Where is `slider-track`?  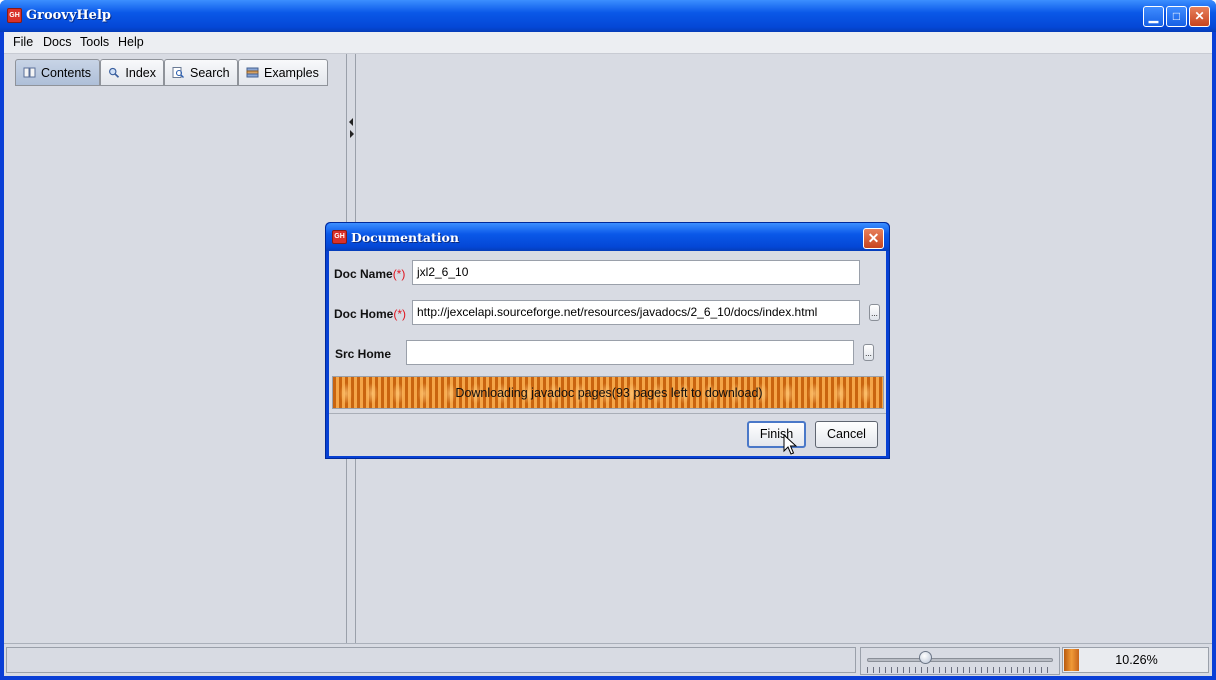 slider-track is located at coordinates (960, 660).